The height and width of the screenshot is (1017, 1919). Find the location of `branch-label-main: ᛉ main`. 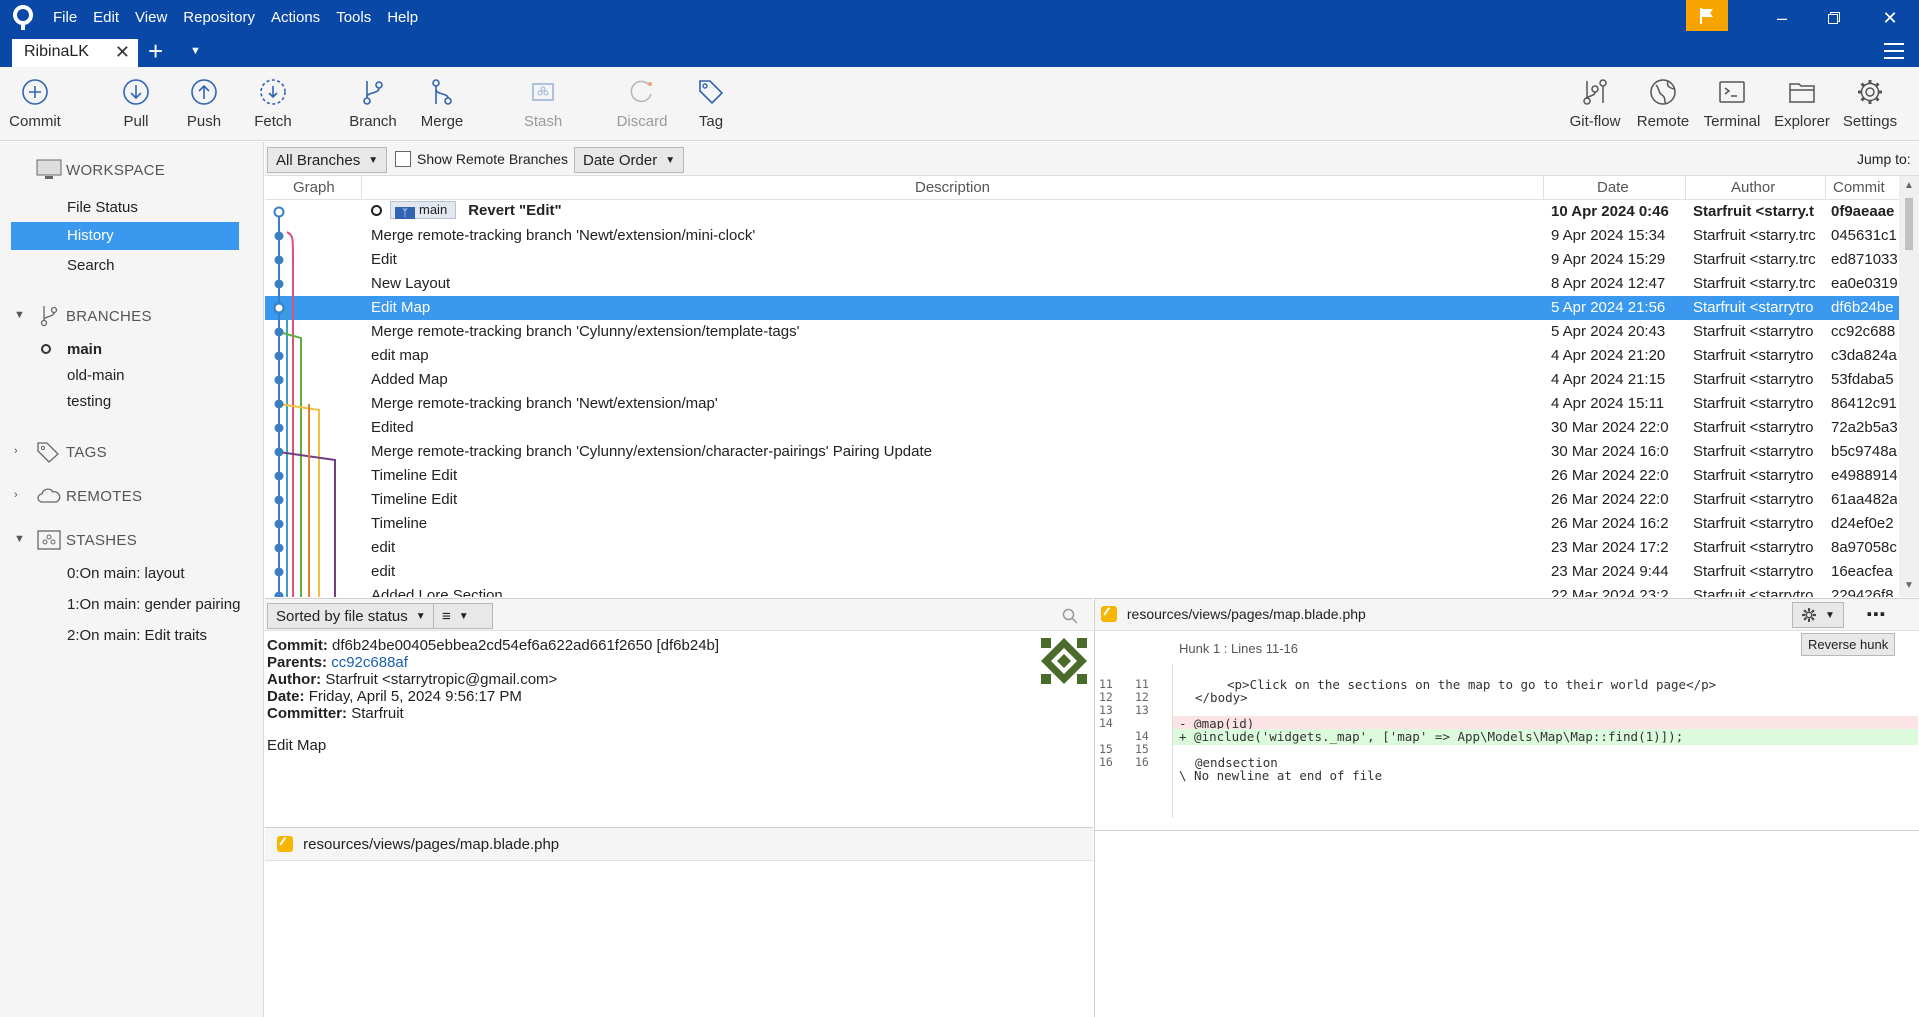

branch-label-main: ᛉ main is located at coordinates (423, 210).